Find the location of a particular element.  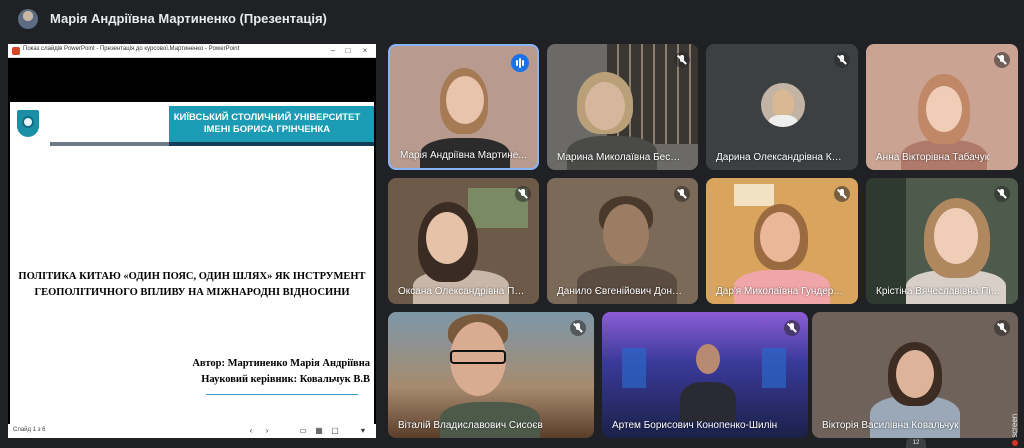

participant-name: Артем Борисович Конопенко-Шилін is located at coordinates (695, 425).